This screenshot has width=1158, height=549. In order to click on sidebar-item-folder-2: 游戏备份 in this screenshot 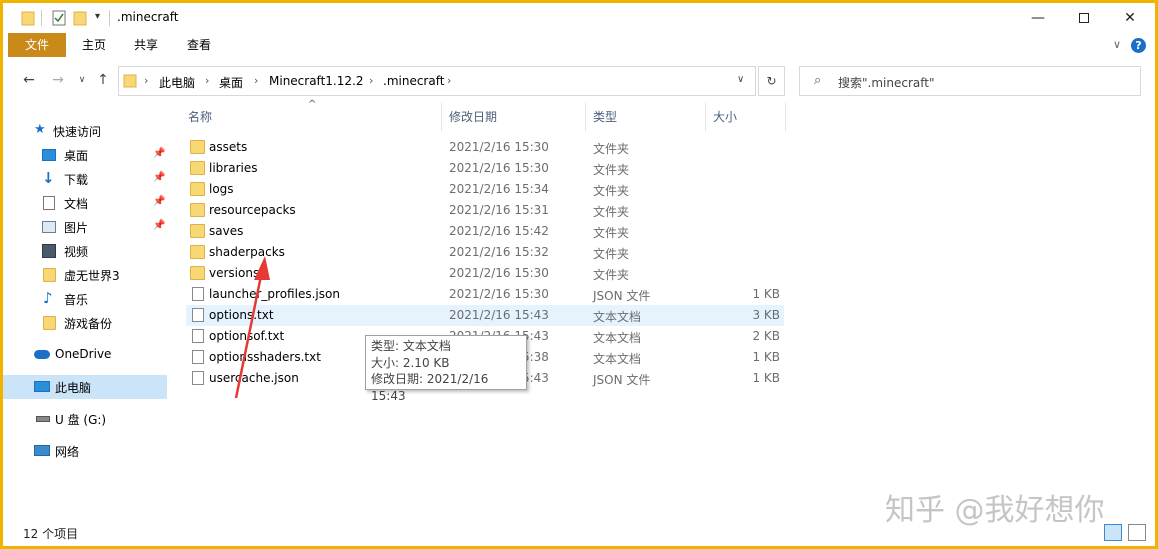, I will do `click(85, 323)`.